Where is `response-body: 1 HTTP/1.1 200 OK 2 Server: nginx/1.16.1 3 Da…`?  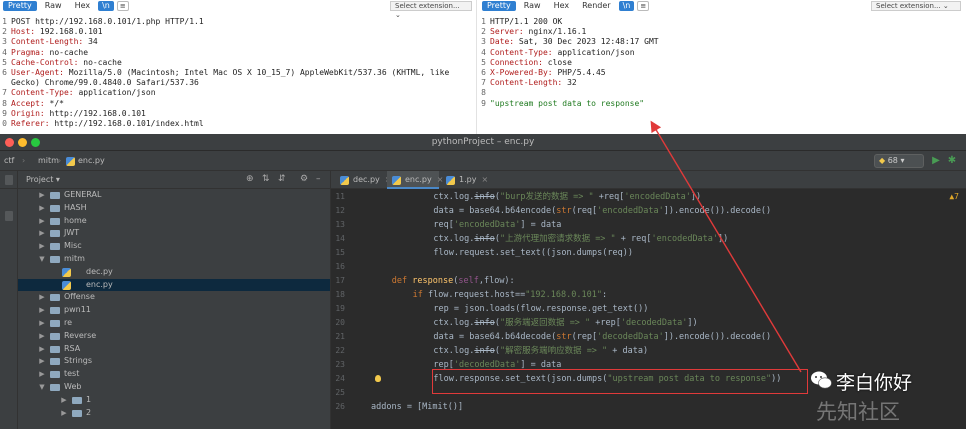 response-body: 1 HTTP/1.1 200 OK 2 Server: nginx/1.16.1 3 Da… is located at coordinates (722, 60).